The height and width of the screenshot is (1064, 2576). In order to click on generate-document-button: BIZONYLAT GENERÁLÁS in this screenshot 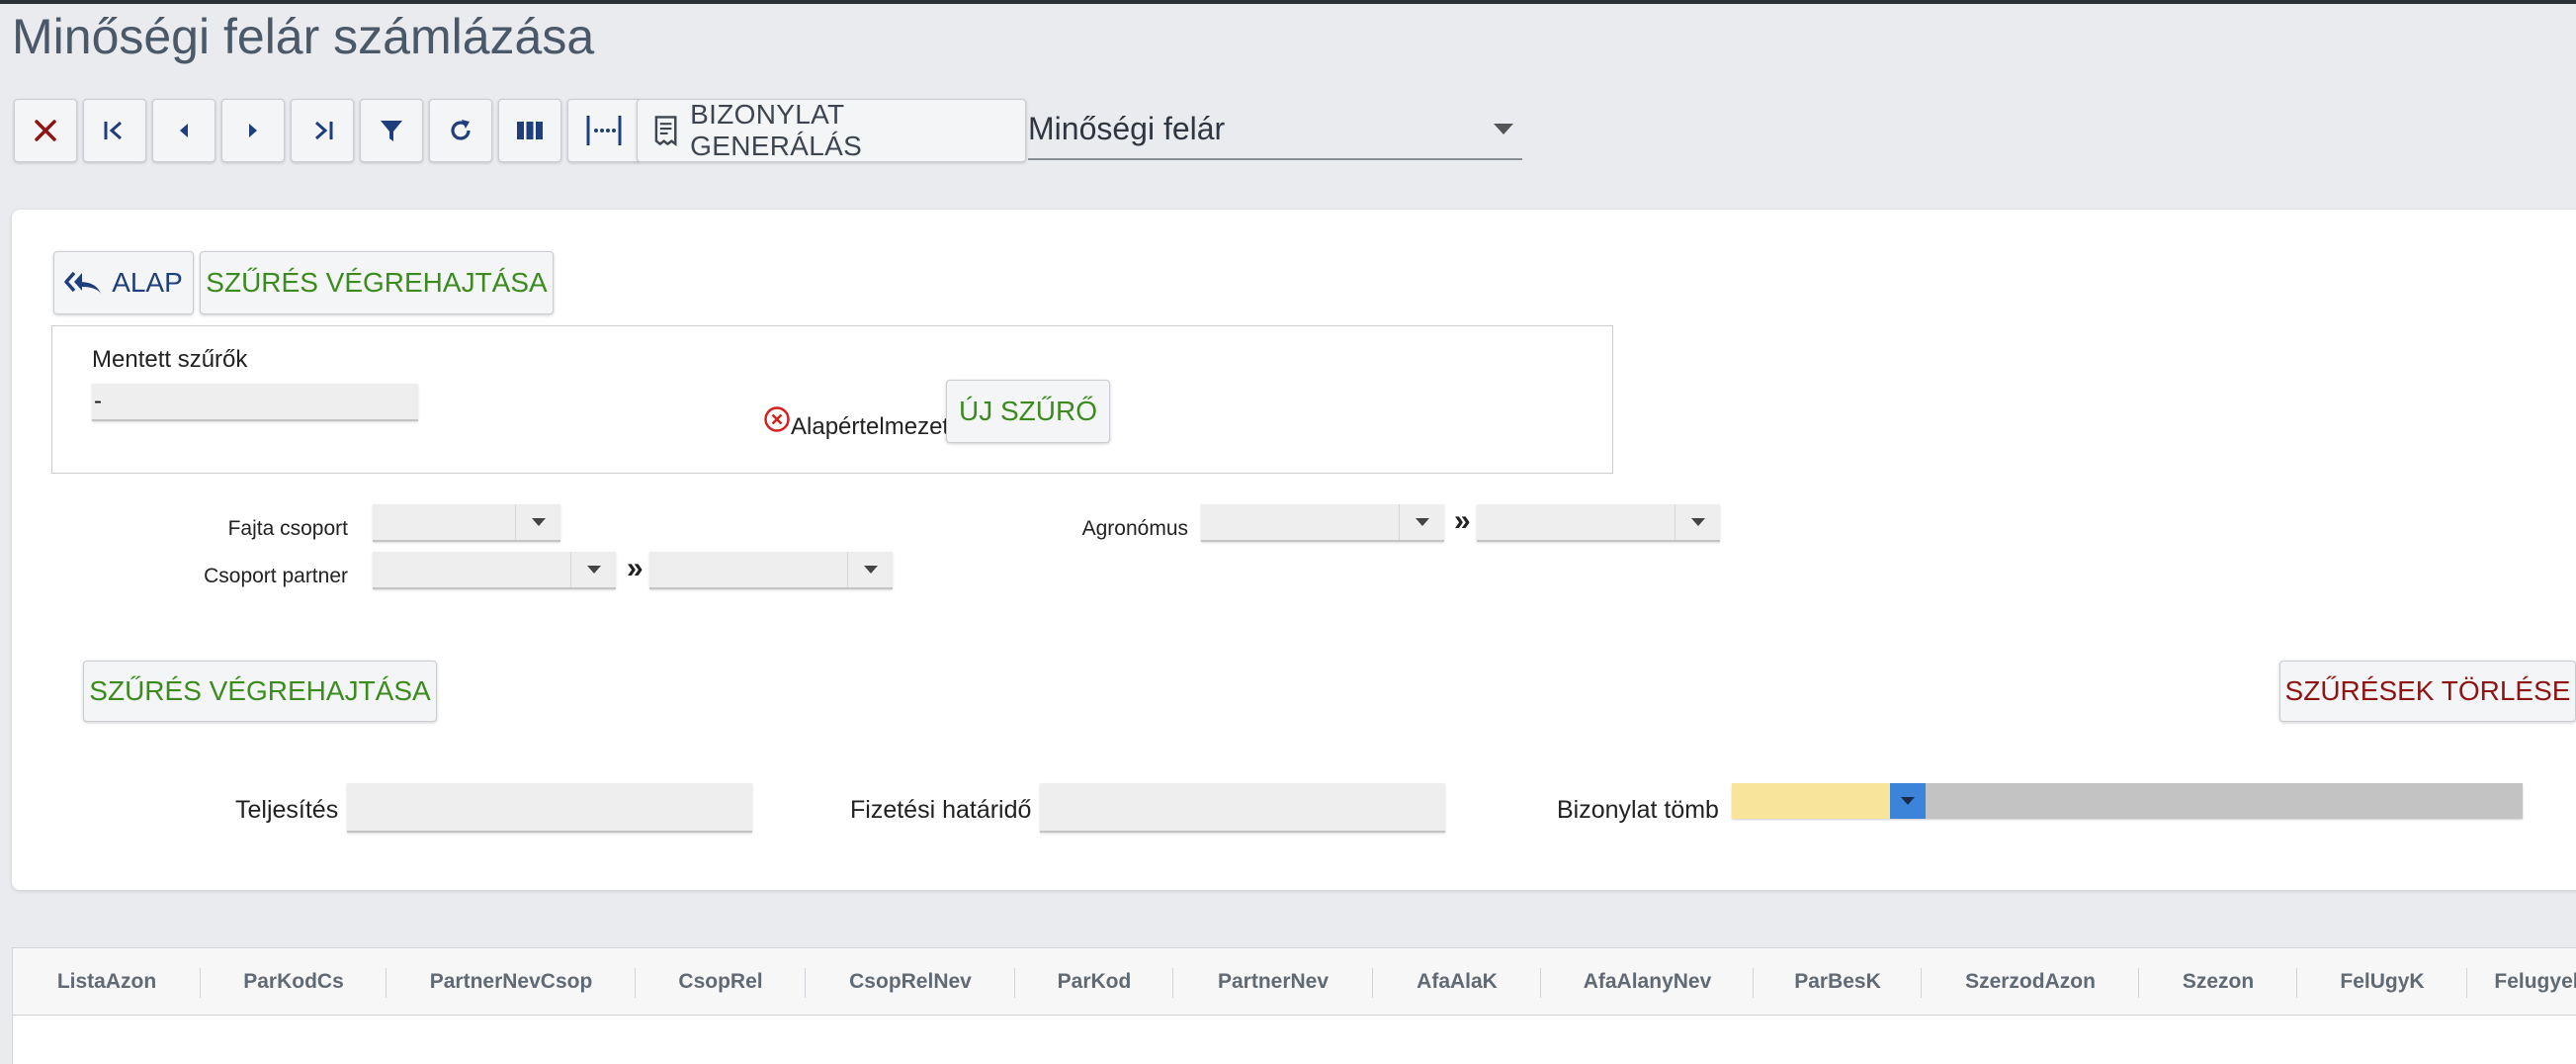, I will do `click(831, 130)`.